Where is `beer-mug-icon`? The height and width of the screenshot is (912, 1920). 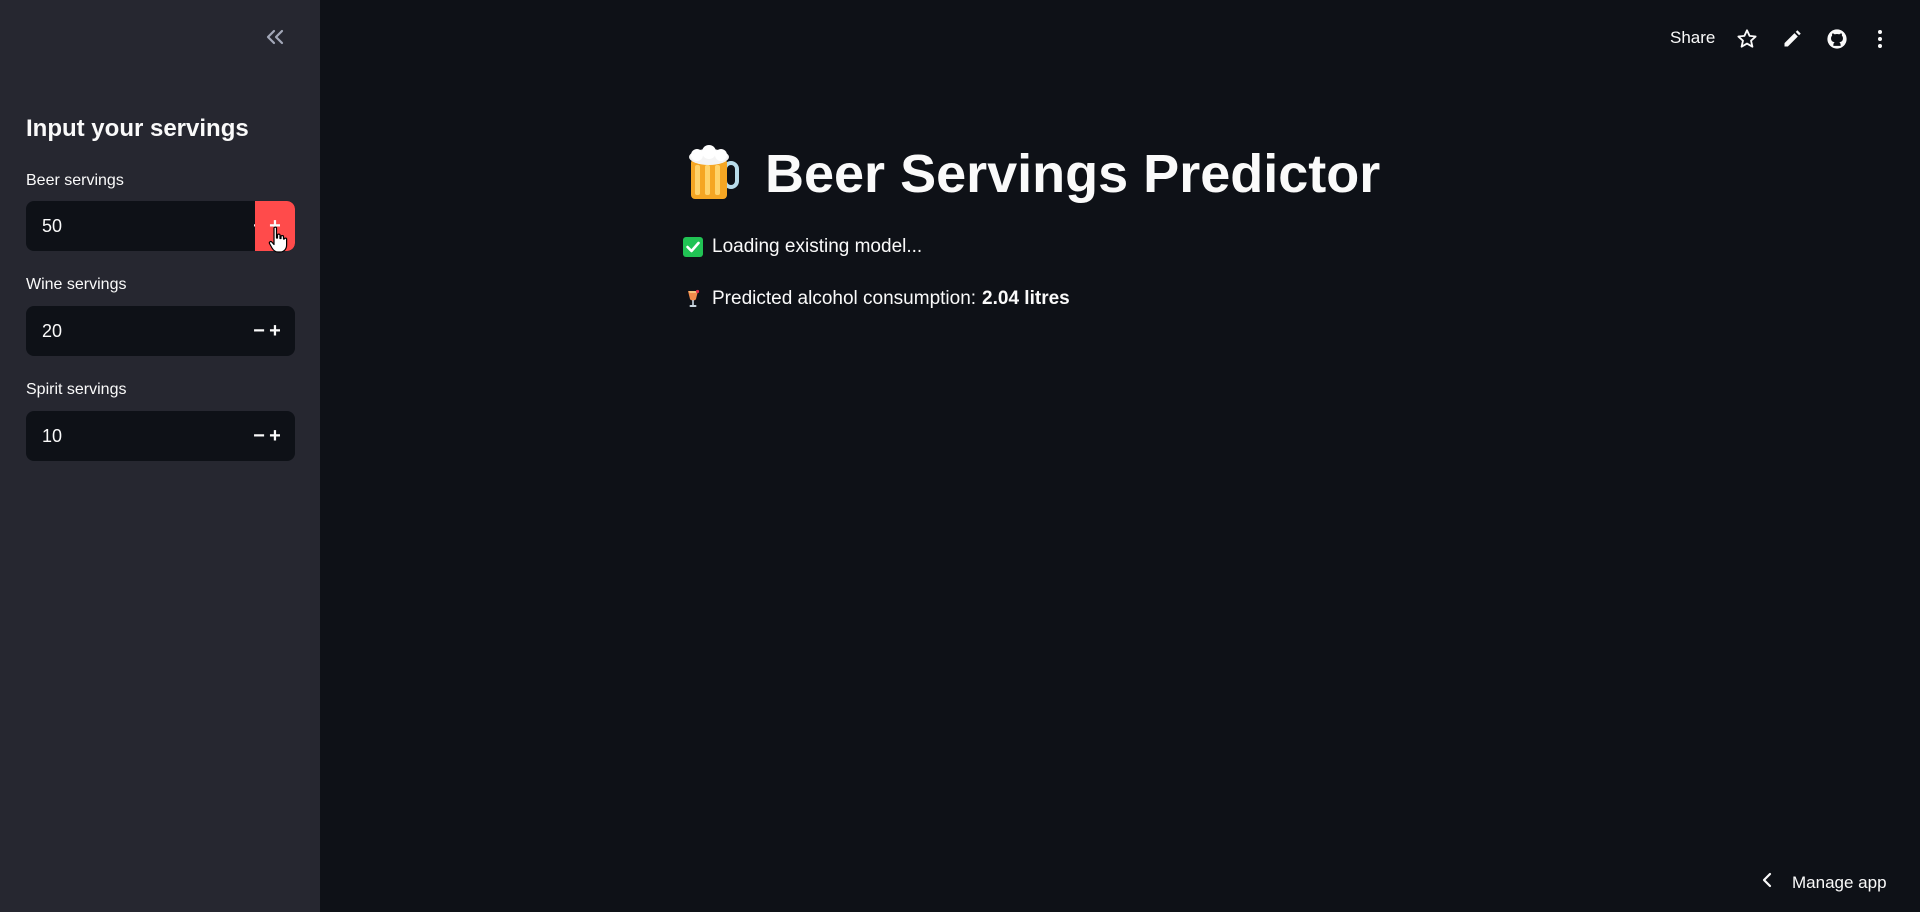 beer-mug-icon is located at coordinates (712, 174).